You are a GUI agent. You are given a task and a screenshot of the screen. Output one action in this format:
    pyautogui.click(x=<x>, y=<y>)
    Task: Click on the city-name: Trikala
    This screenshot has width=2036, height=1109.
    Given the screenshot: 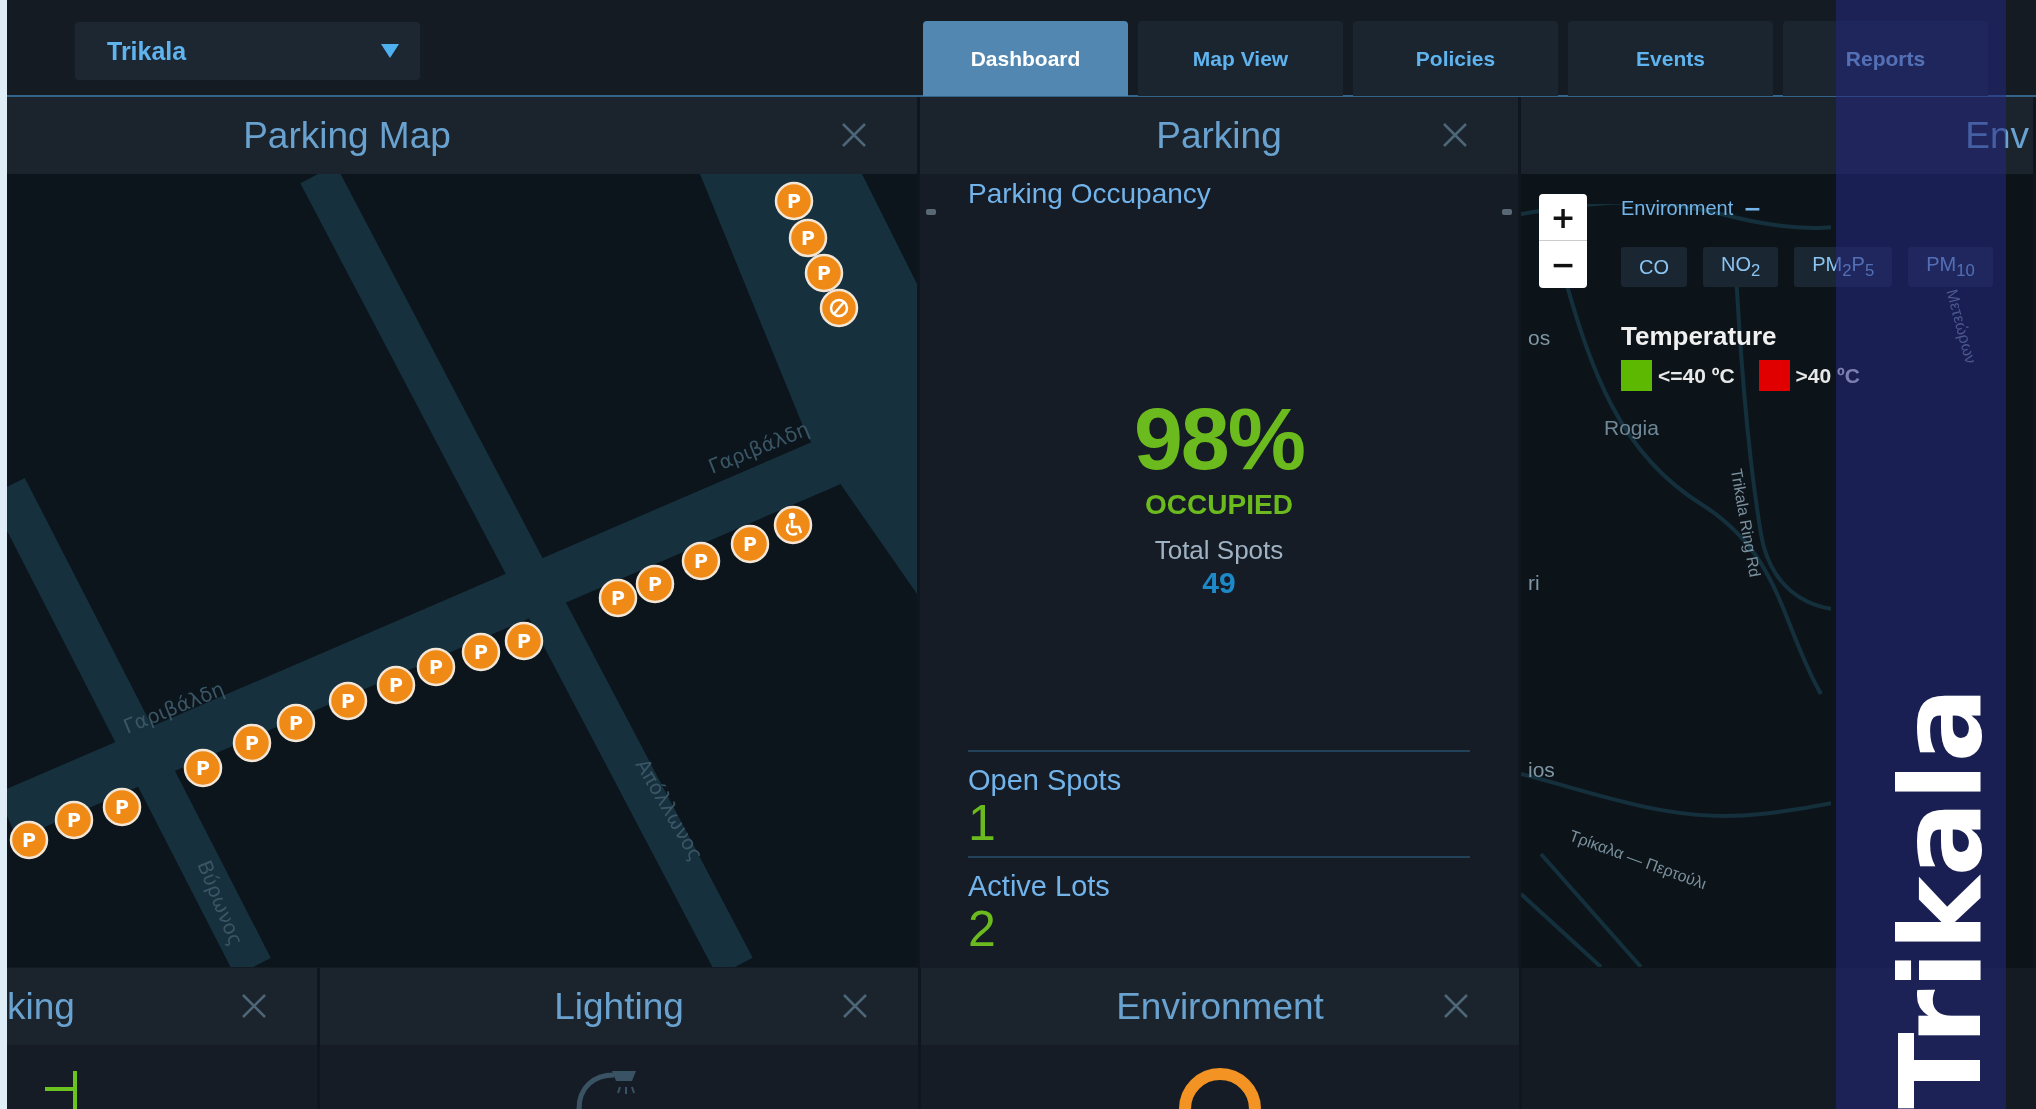 What is the action you would take?
    pyautogui.click(x=1941, y=898)
    